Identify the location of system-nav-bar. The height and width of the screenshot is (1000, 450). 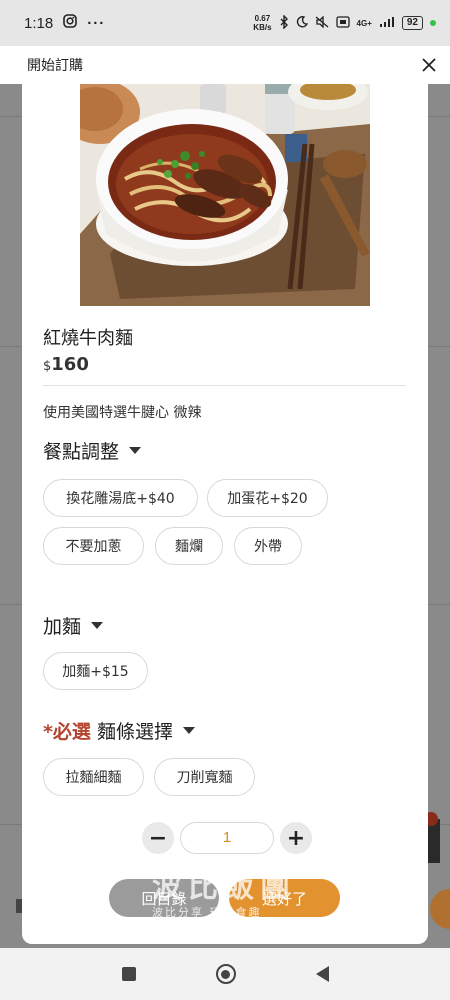
(225, 974).